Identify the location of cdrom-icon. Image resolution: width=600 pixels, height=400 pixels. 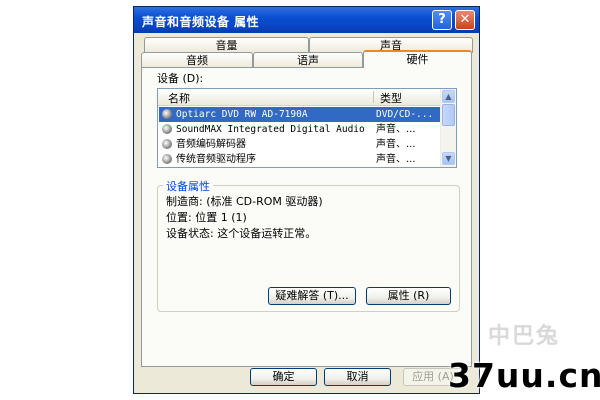
(167, 114).